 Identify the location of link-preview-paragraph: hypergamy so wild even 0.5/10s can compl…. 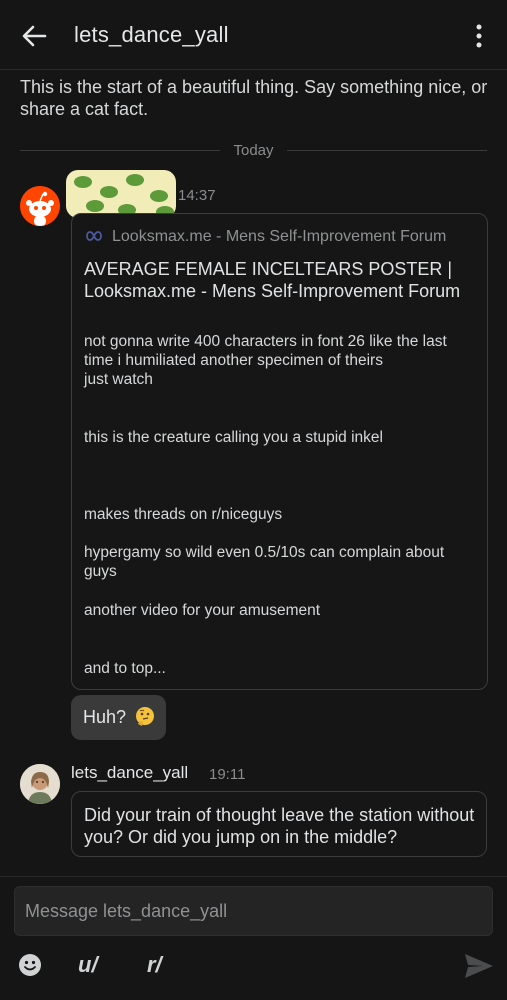
(264, 562).